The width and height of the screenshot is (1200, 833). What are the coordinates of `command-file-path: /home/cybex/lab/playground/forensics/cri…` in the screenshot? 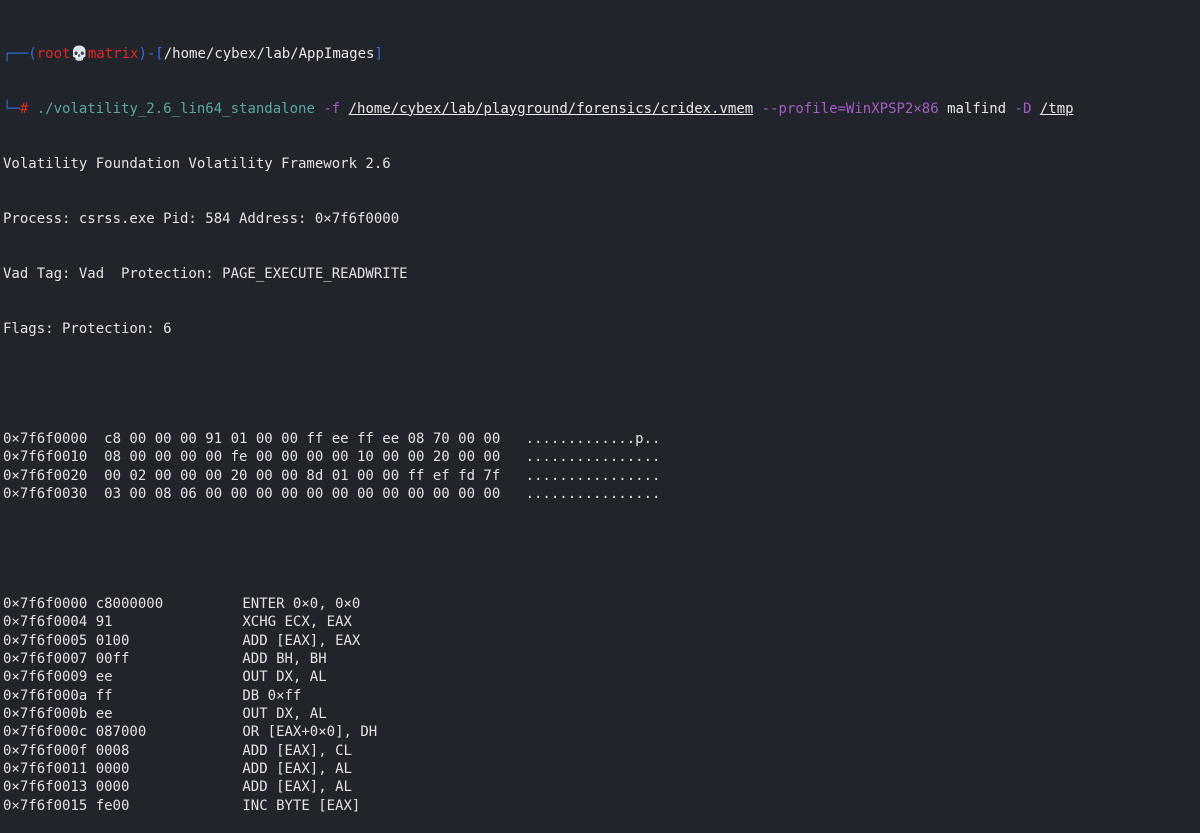 It's located at (551, 109).